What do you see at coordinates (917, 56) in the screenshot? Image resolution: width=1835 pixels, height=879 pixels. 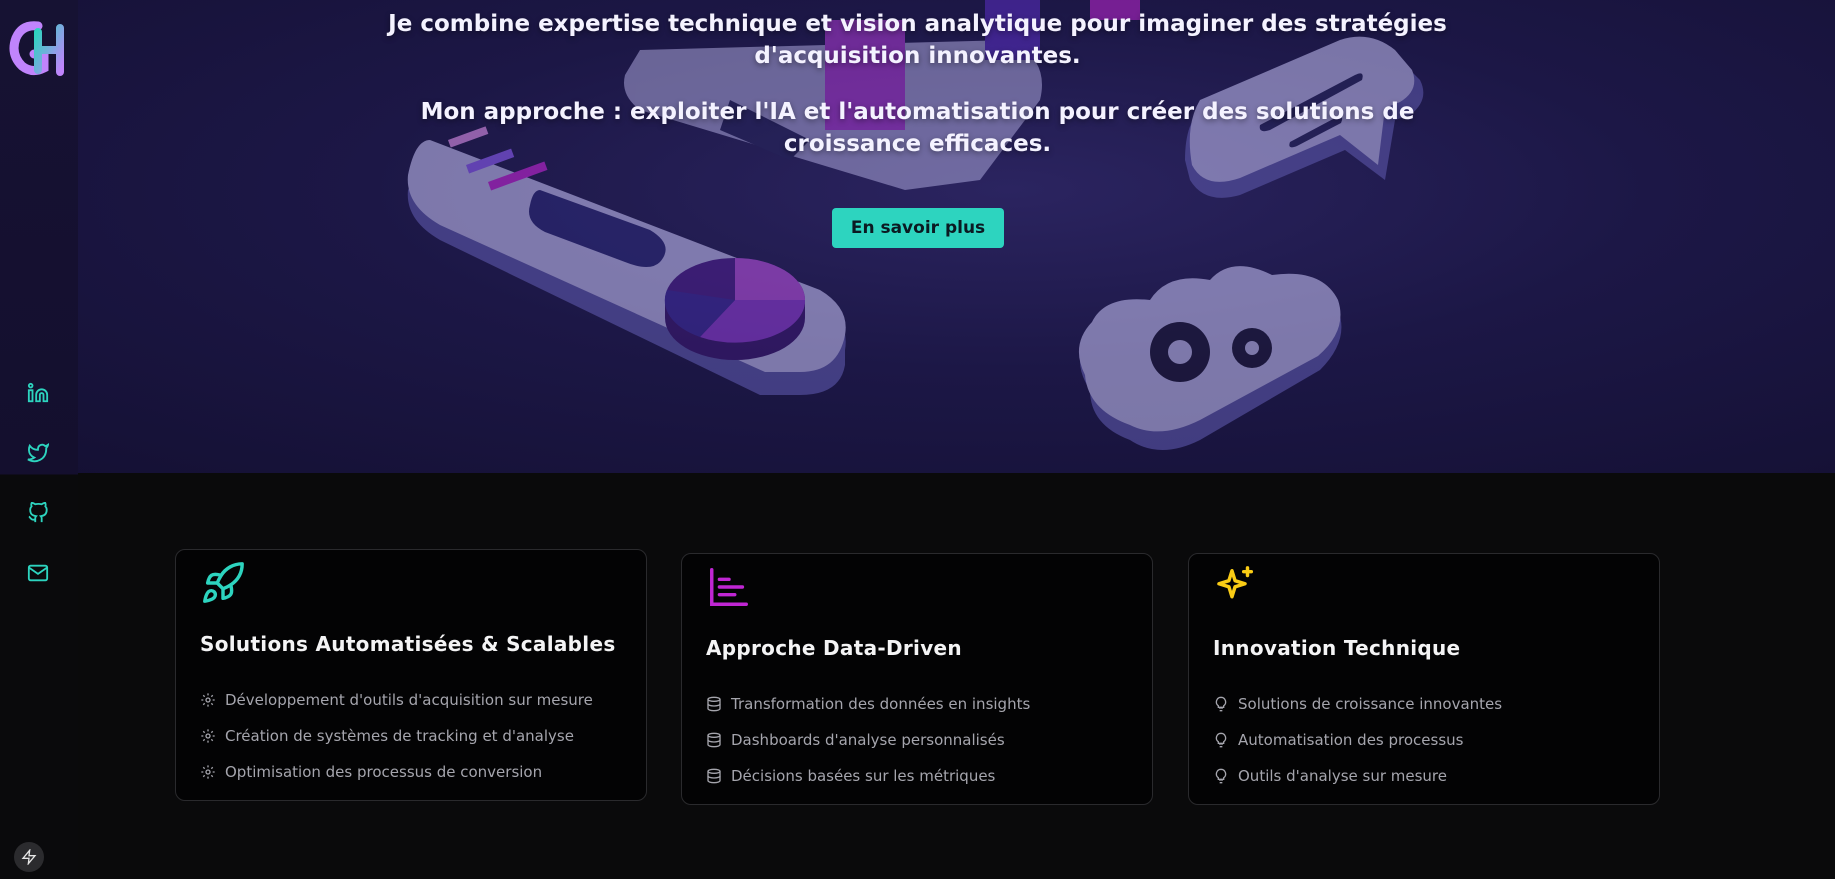 I see `hero-intro-line2: d'acquisition innovantes.` at bounding box center [917, 56].